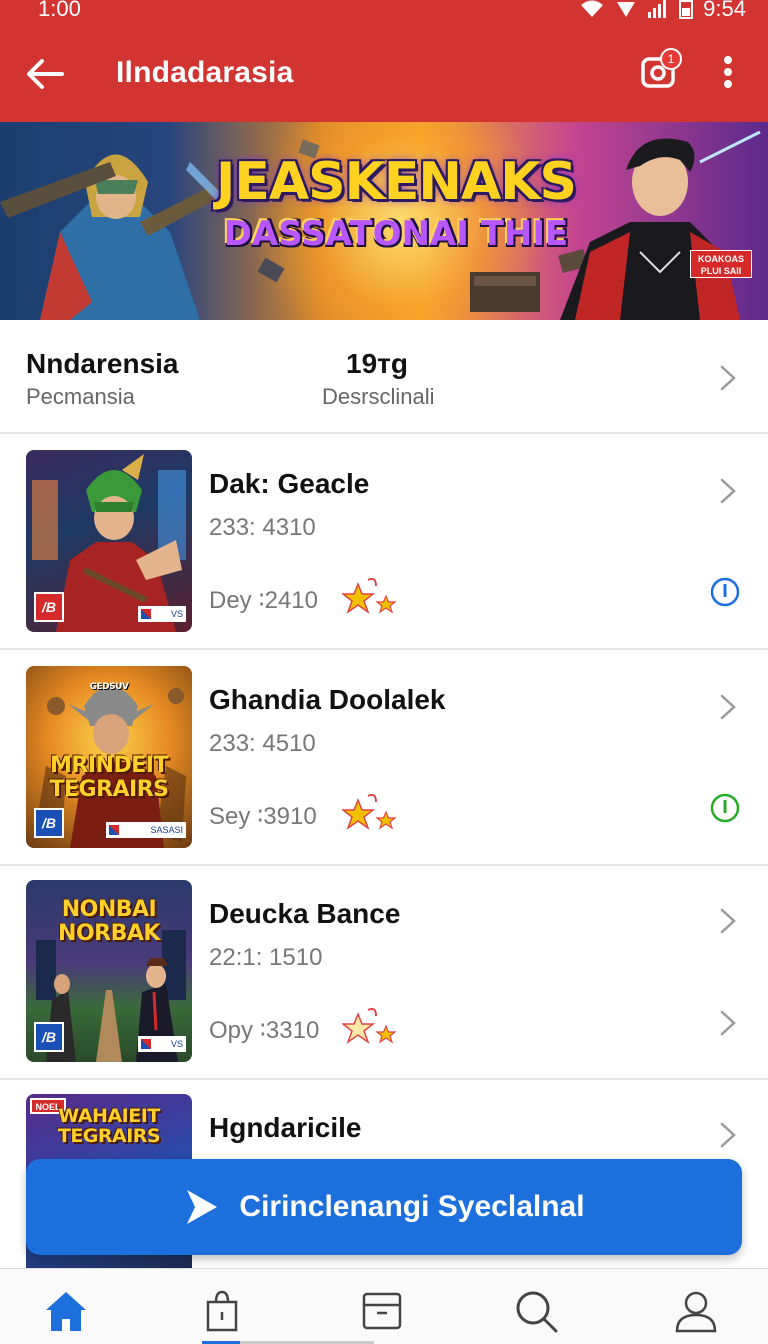 This screenshot has height=1344, width=768. What do you see at coordinates (327, 699) in the screenshot?
I see `game-title: Ghandia Doolalek` at bounding box center [327, 699].